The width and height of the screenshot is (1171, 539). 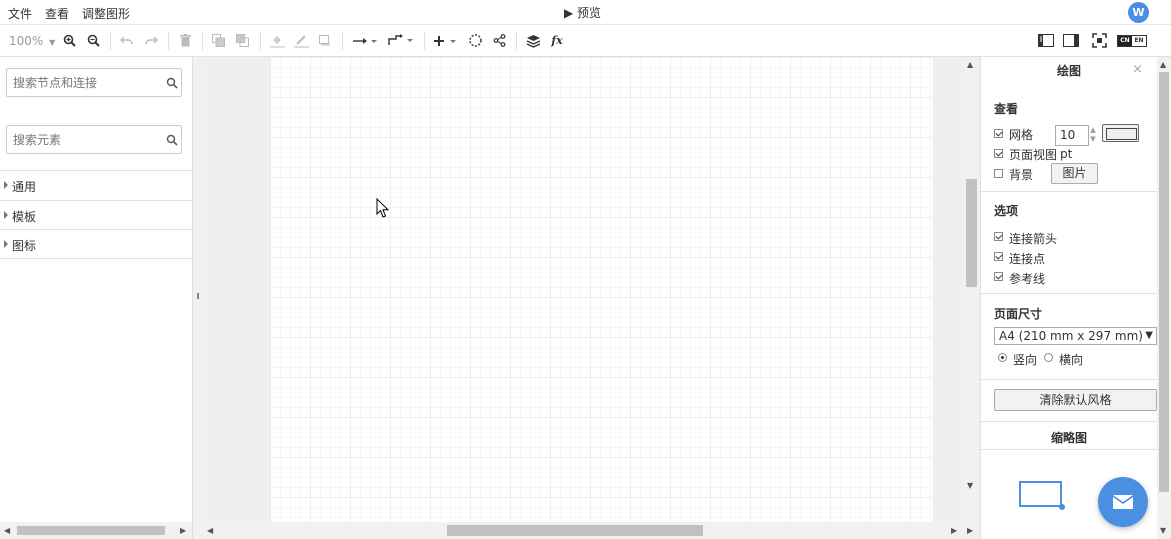 I want to click on formula-icon: fx, so click(x=557, y=40).